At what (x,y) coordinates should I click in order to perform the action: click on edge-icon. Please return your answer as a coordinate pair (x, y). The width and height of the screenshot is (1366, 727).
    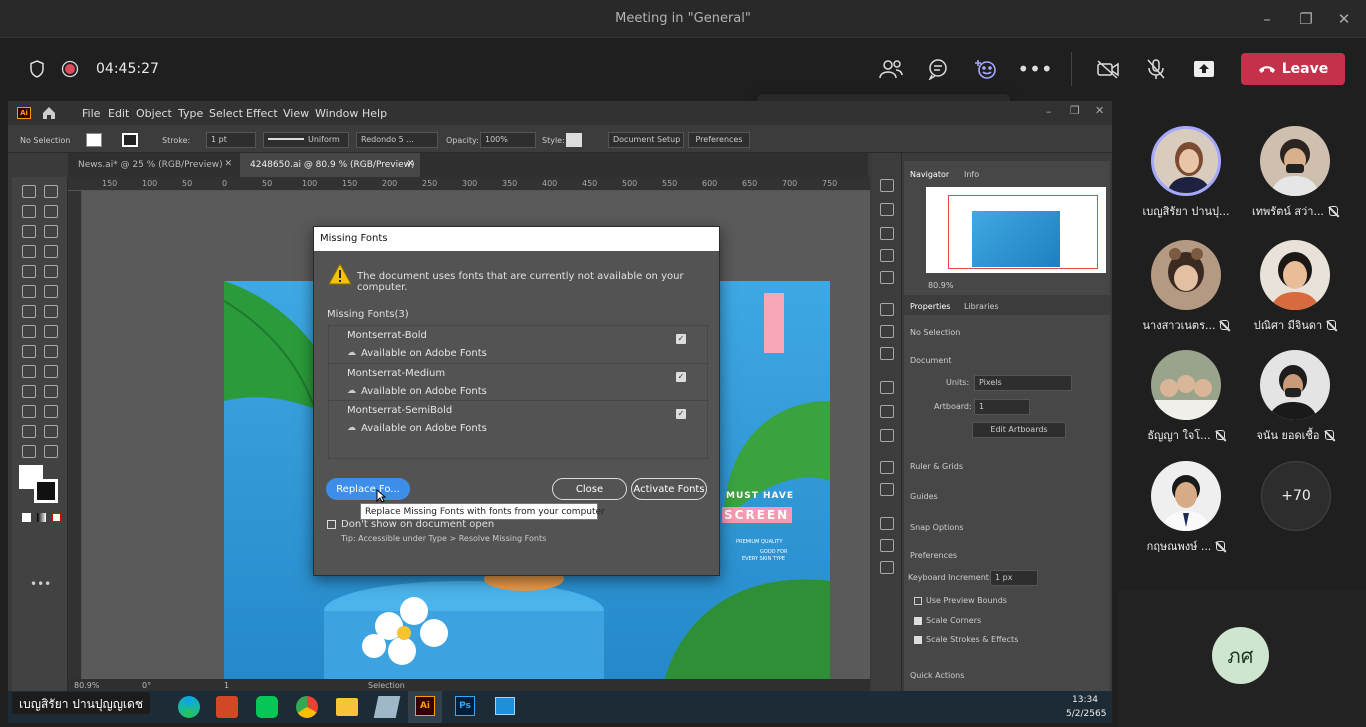
    Looking at the image, I should click on (189, 707).